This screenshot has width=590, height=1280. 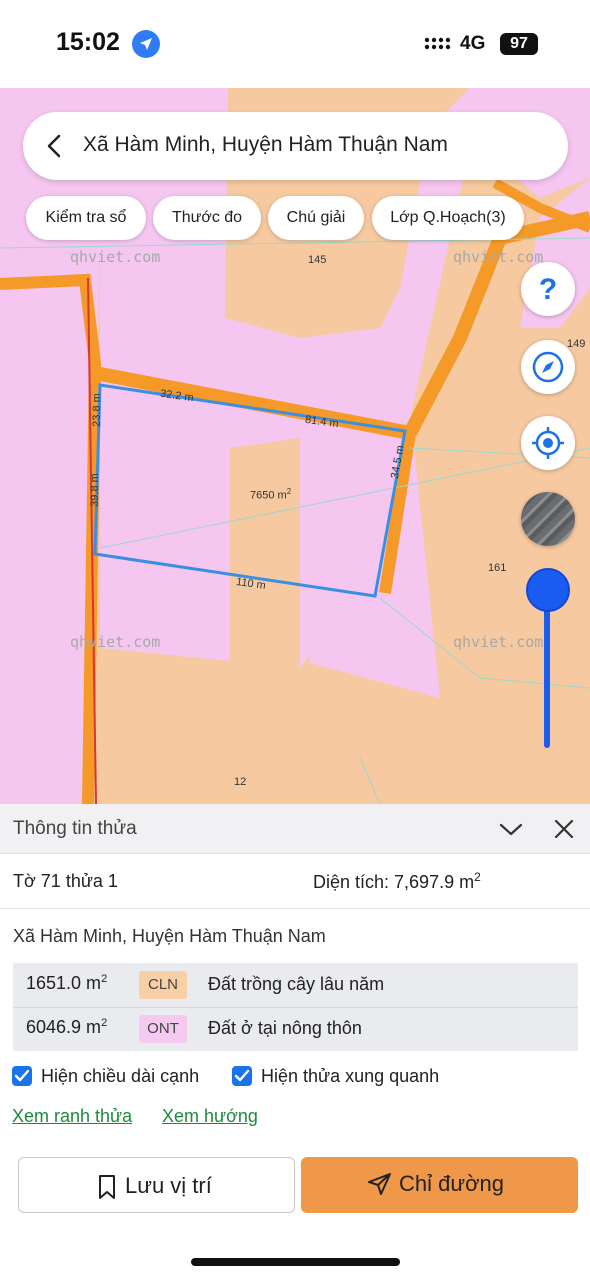 I want to click on close-icon, so click(x=564, y=829).